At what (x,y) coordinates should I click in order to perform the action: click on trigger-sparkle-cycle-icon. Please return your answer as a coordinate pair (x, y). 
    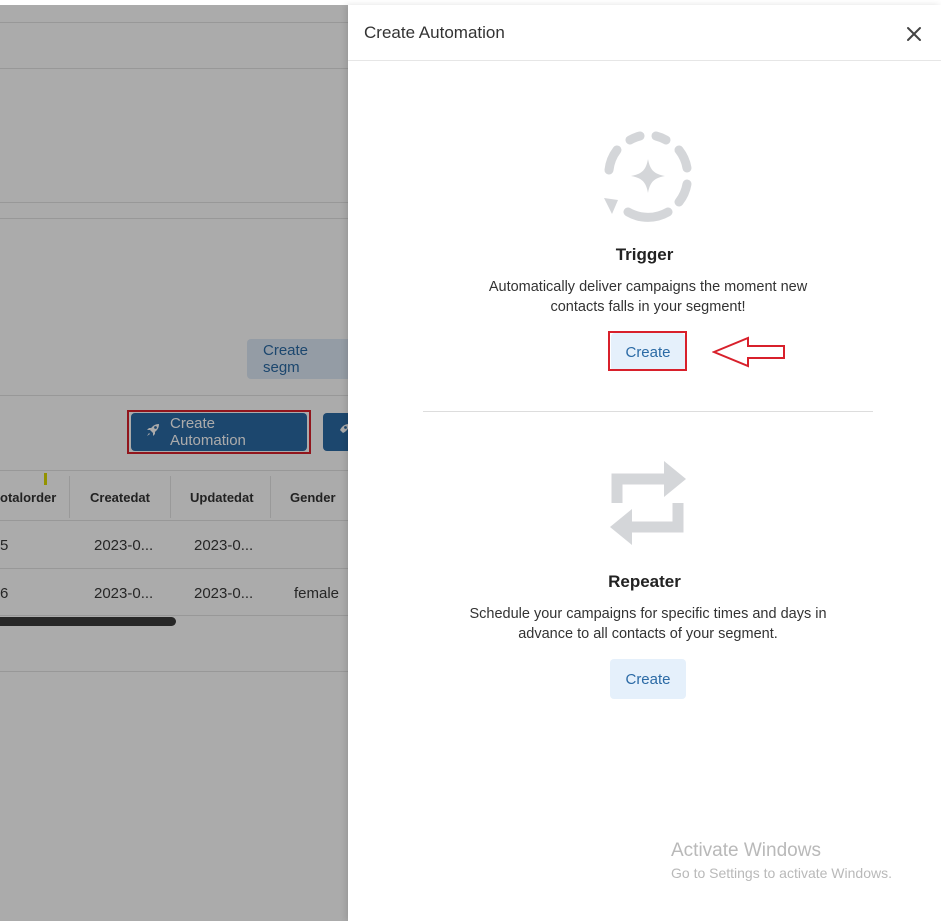
    Looking at the image, I should click on (648, 176).